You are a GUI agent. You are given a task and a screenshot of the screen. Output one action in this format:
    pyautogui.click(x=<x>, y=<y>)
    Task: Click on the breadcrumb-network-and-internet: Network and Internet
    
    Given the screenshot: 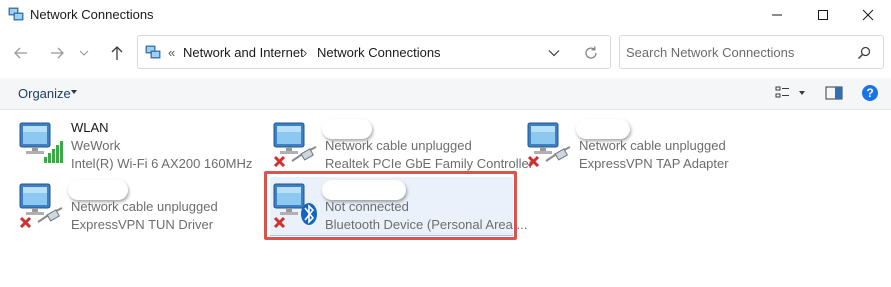 What is the action you would take?
    pyautogui.click(x=243, y=52)
    